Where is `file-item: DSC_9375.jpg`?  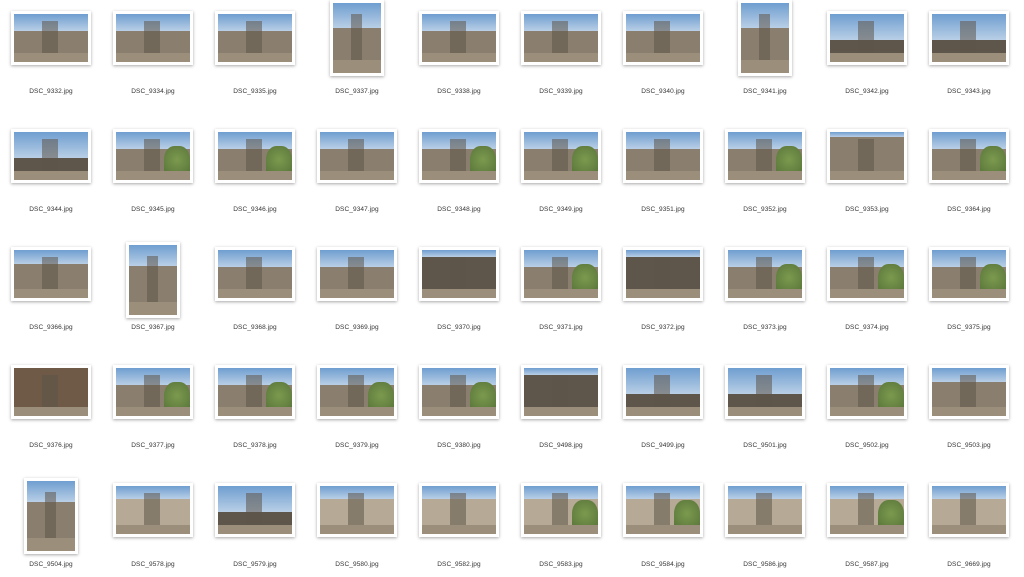
file-item: DSC_9375.jpg is located at coordinates (969, 301).